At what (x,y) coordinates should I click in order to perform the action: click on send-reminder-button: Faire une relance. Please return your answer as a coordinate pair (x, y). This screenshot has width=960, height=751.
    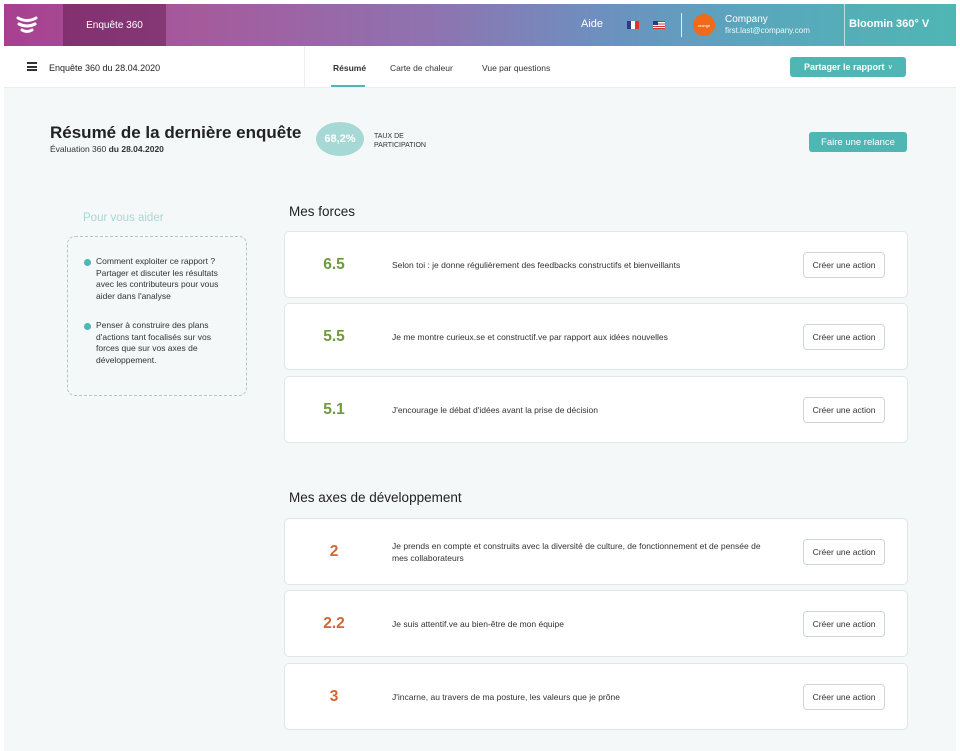
    Looking at the image, I should click on (858, 142).